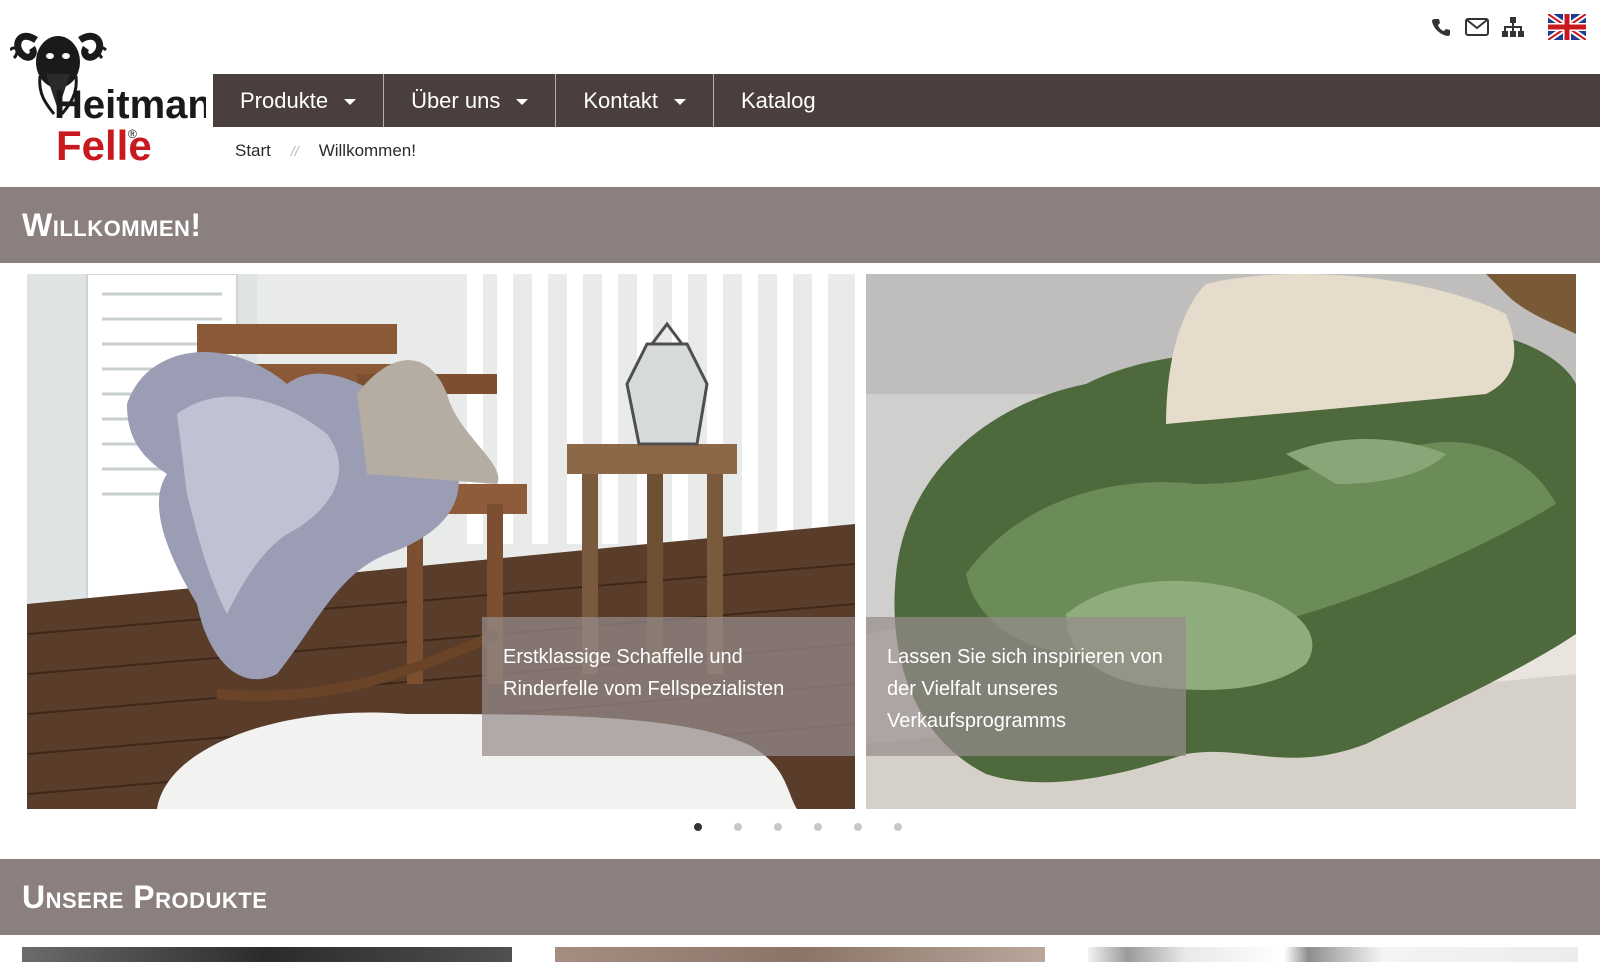 This screenshot has height=962, width=1600. I want to click on site-logo: Heitmann Felle ®, so click(108, 92).